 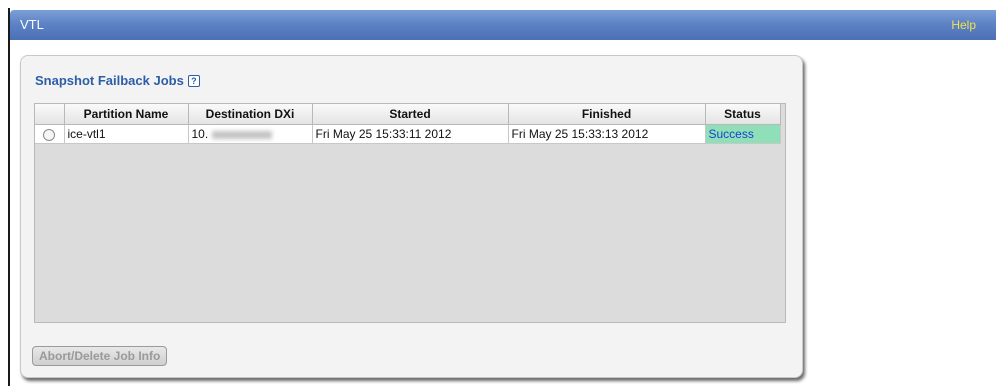 I want to click on status-cell: Success, so click(x=743, y=134).